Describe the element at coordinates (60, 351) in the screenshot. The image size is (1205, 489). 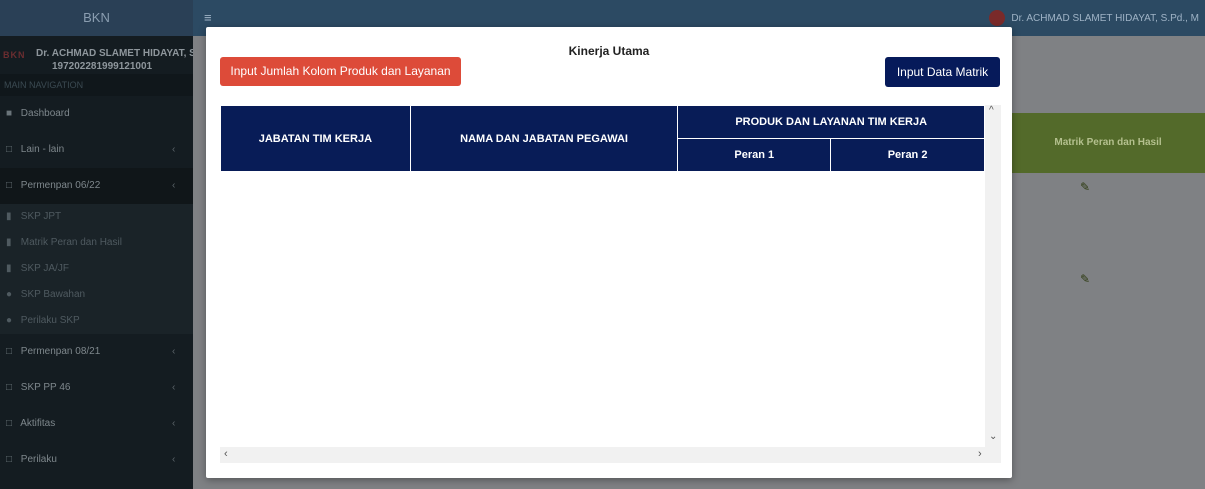
I see `sidebar-item-label: Permenpan 08/21` at that location.